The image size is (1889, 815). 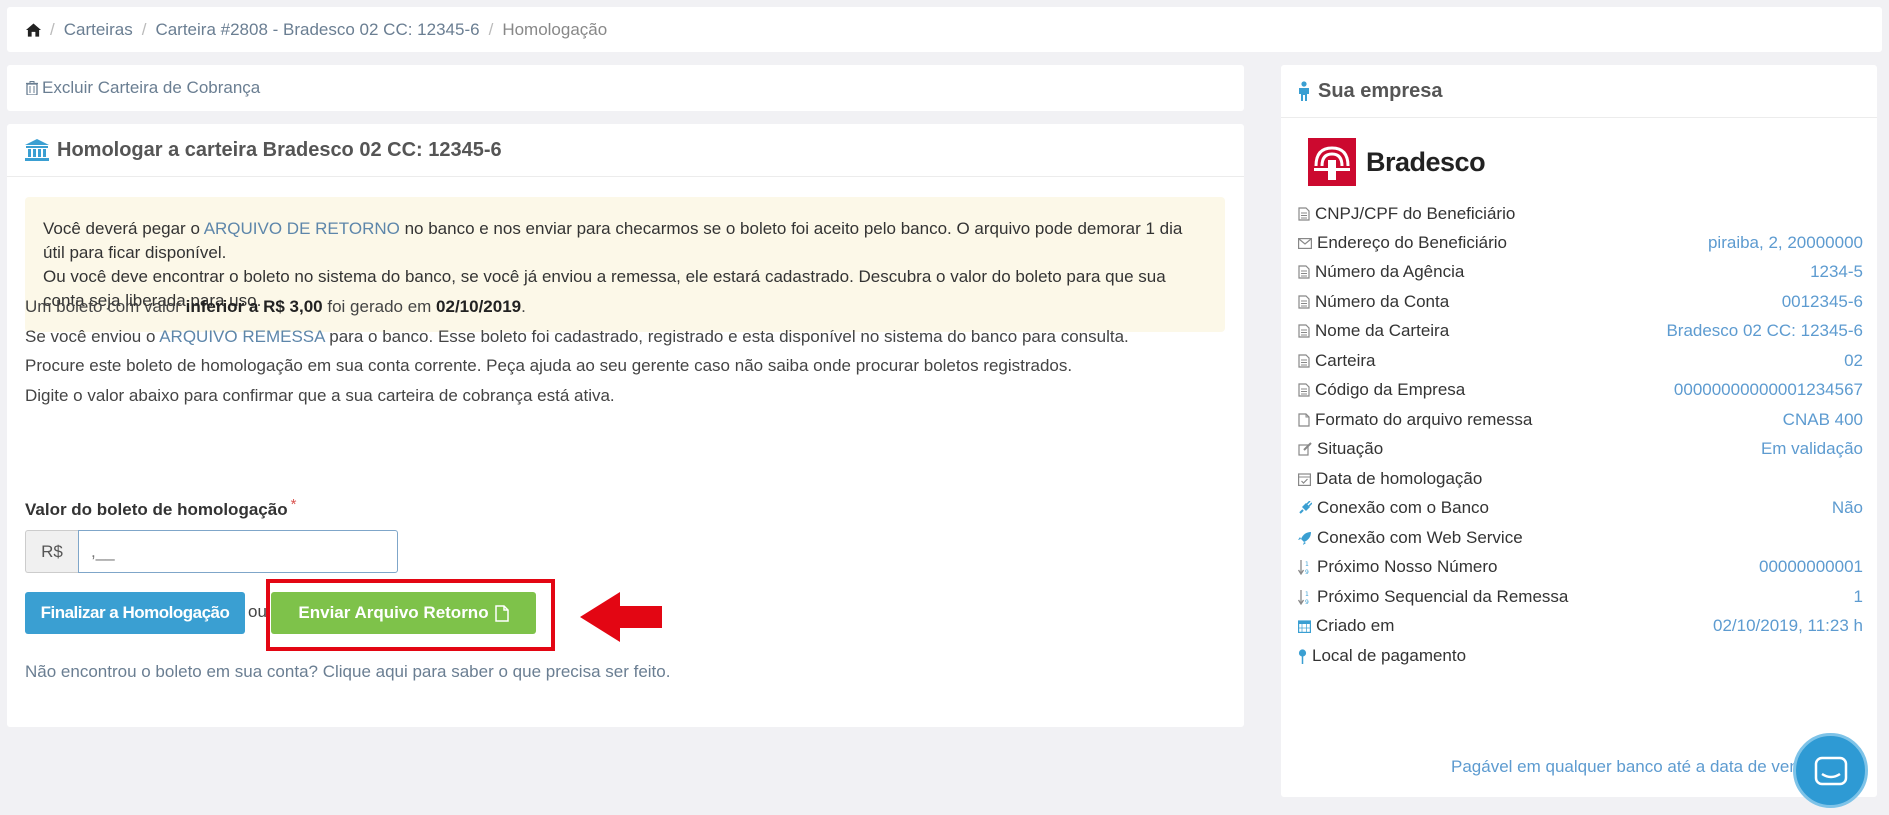 I want to click on company-info-row: Data de homologação, so click(x=1580, y=479).